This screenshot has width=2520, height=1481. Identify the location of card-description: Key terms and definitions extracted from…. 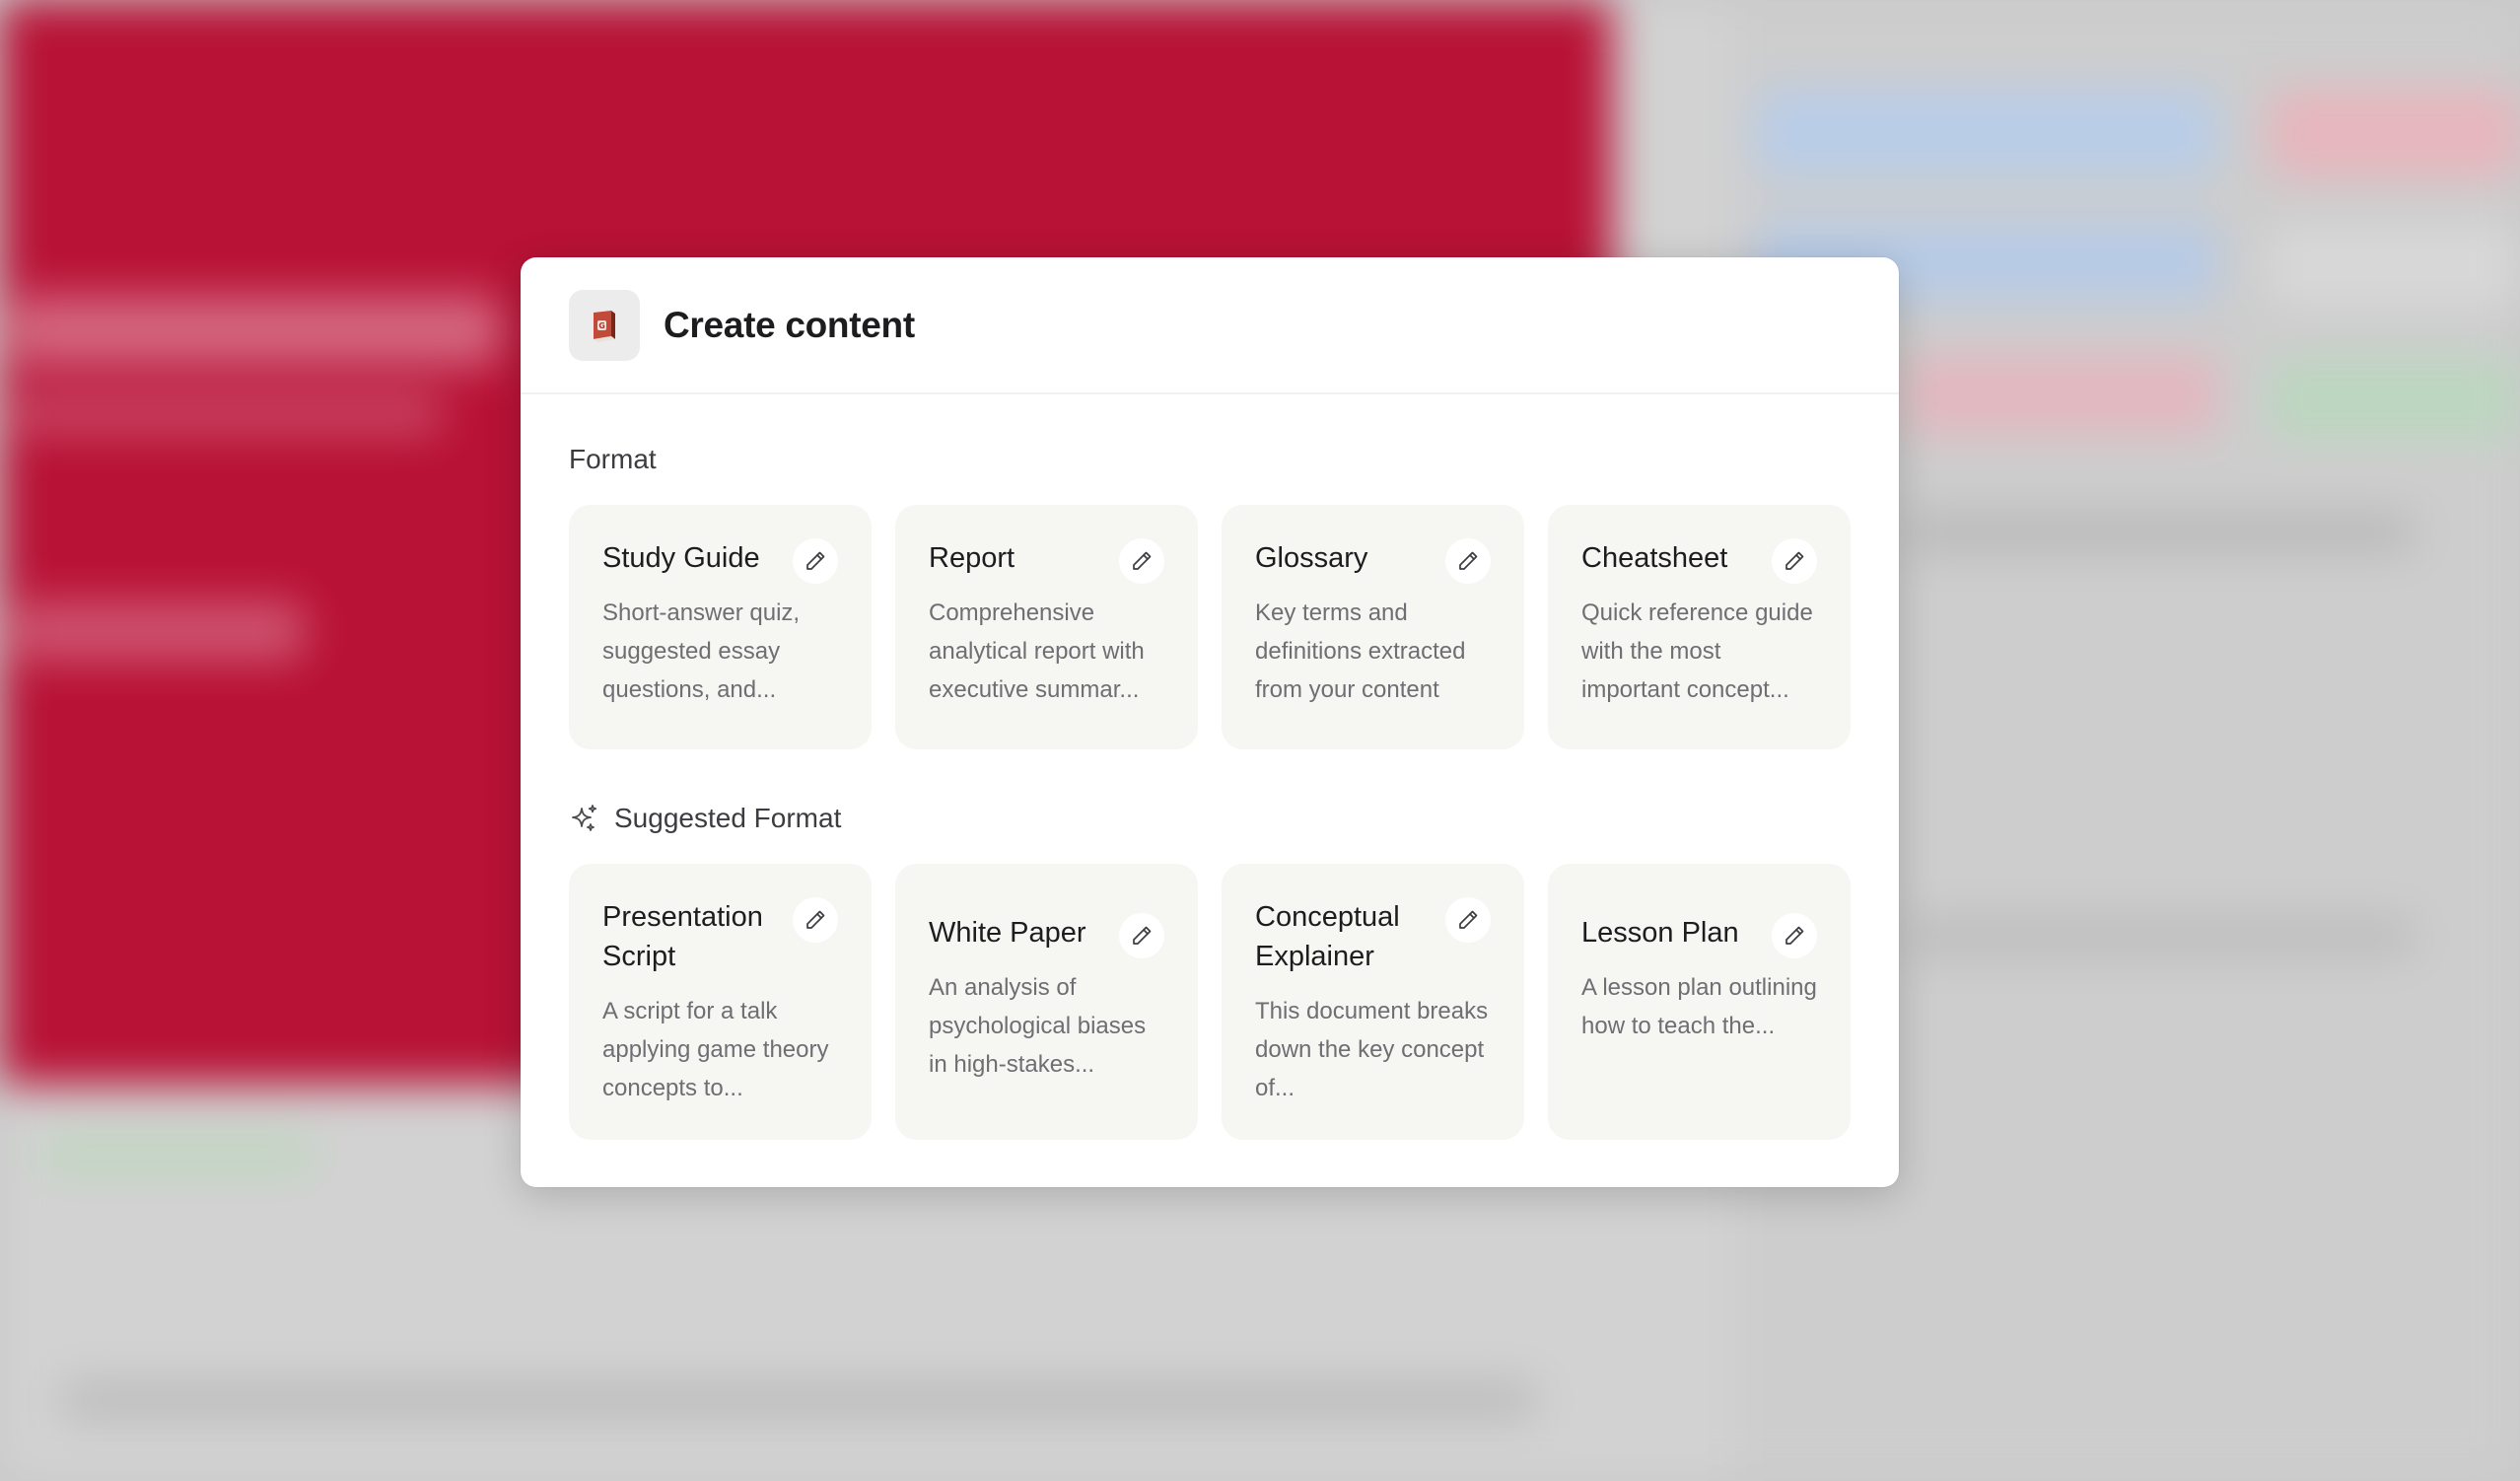
(1360, 651).